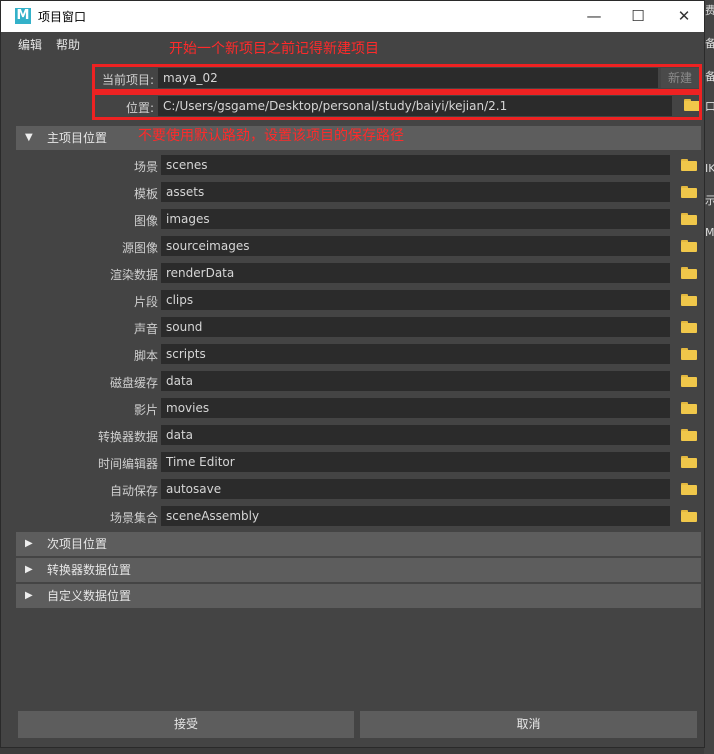 The image size is (714, 754). I want to click on row-label: 场景, so click(145, 167).